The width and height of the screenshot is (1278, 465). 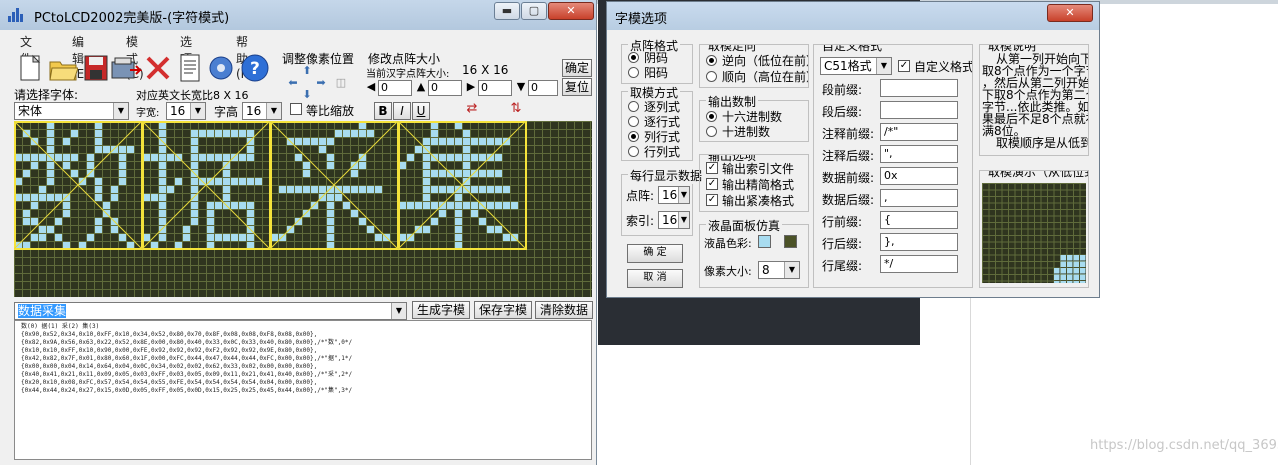 What do you see at coordinates (919, 132) in the screenshot?
I see `comment-prefix-field: /*"` at bounding box center [919, 132].